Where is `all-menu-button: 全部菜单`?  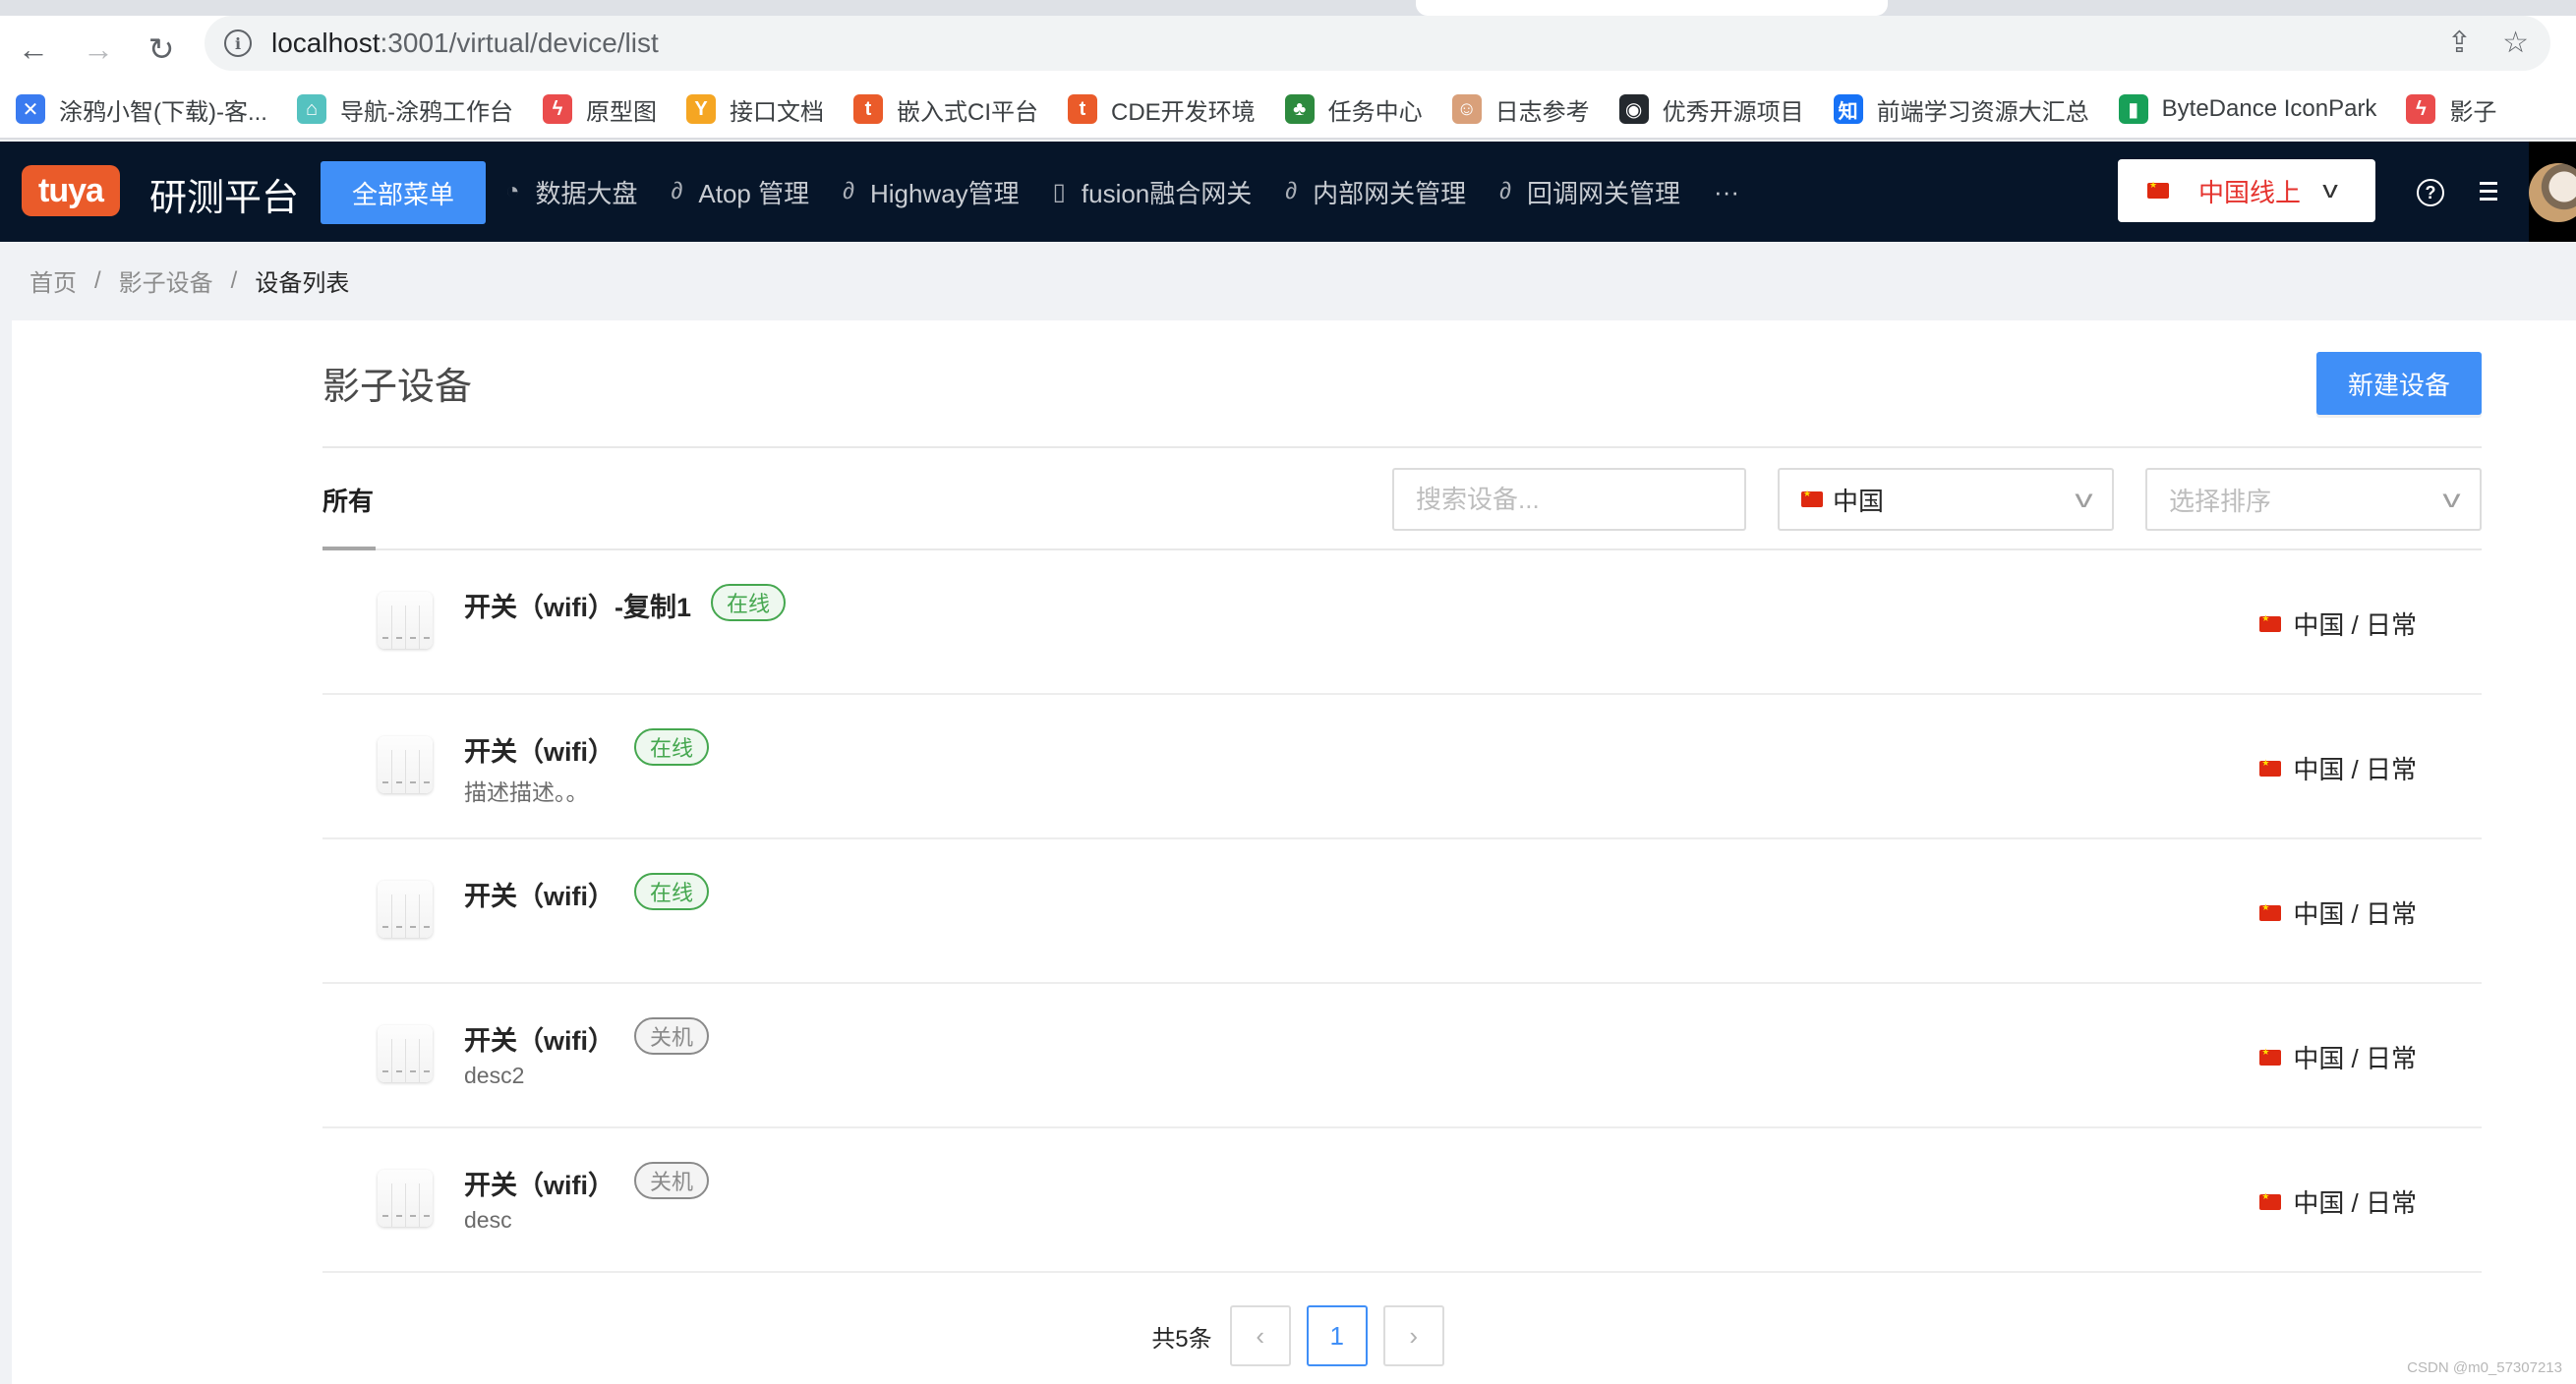
all-menu-button: 全部菜单 is located at coordinates (403, 192).